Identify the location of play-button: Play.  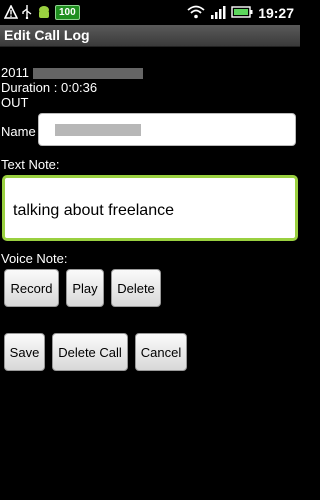
(85, 288).